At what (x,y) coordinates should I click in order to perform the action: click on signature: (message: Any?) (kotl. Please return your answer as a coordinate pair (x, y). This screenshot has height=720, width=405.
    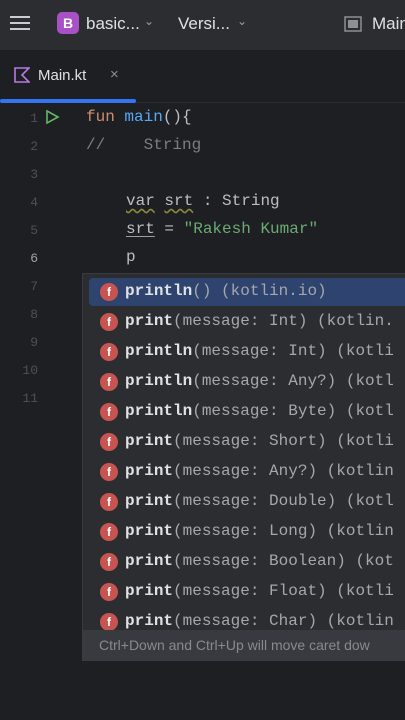
    Looking at the image, I should click on (293, 381).